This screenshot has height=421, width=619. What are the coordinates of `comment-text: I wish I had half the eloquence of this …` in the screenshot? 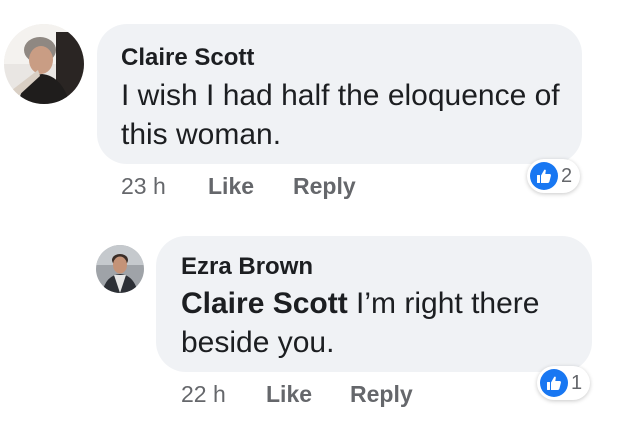 It's located at (340, 115).